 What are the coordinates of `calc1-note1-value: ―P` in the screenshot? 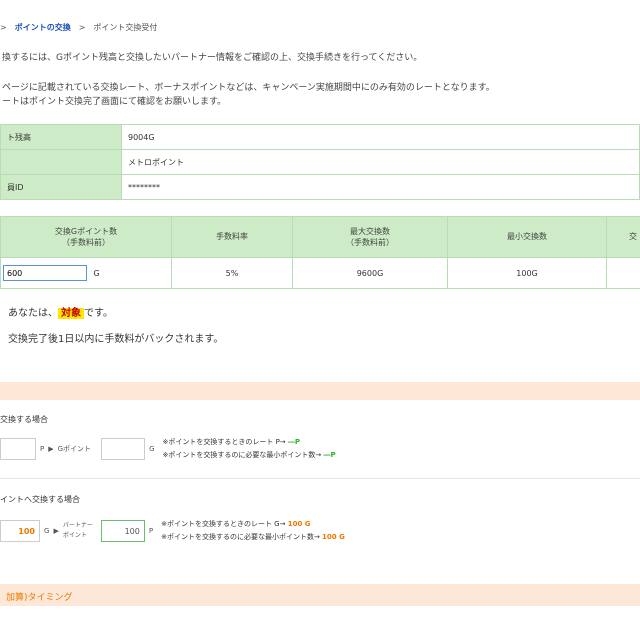 It's located at (294, 442).